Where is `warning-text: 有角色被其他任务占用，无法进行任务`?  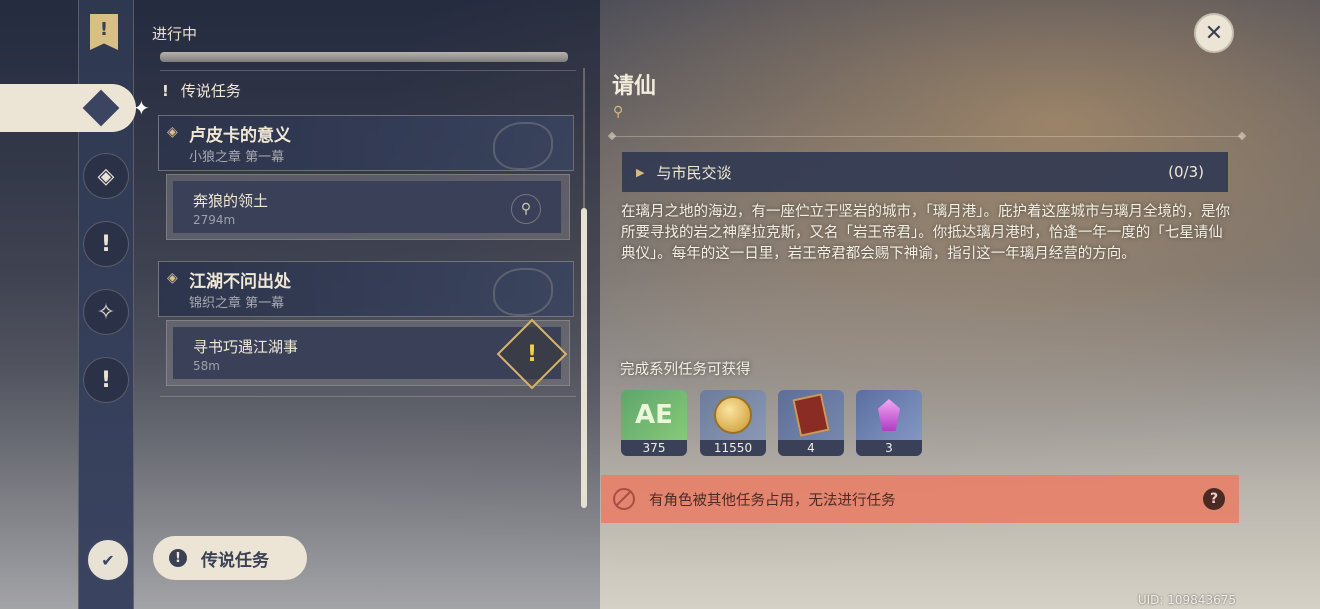
warning-text: 有角色被其他任务占用，无法进行任务 is located at coordinates (772, 500).